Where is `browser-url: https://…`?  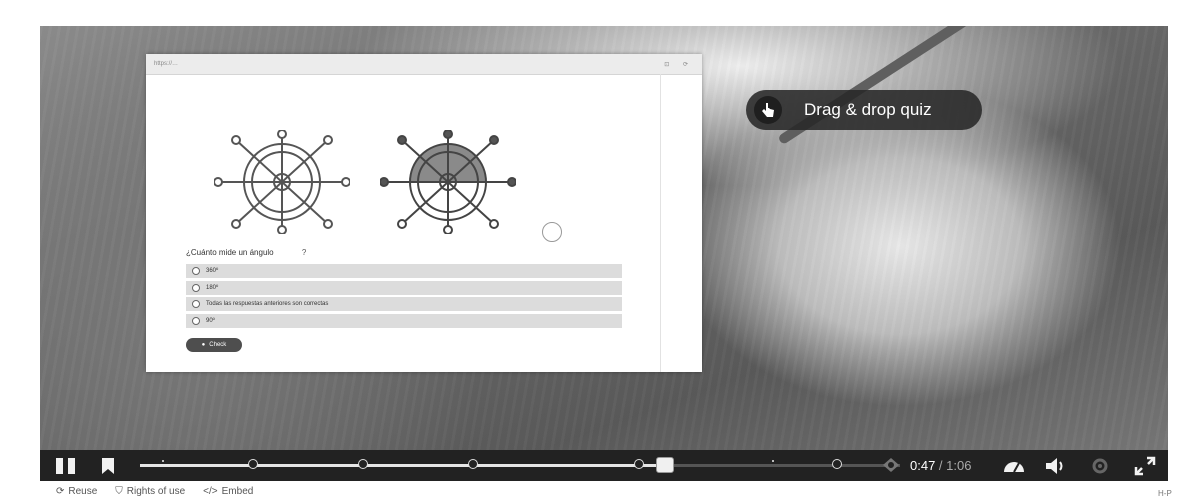 browser-url: https://… is located at coordinates (166, 64).